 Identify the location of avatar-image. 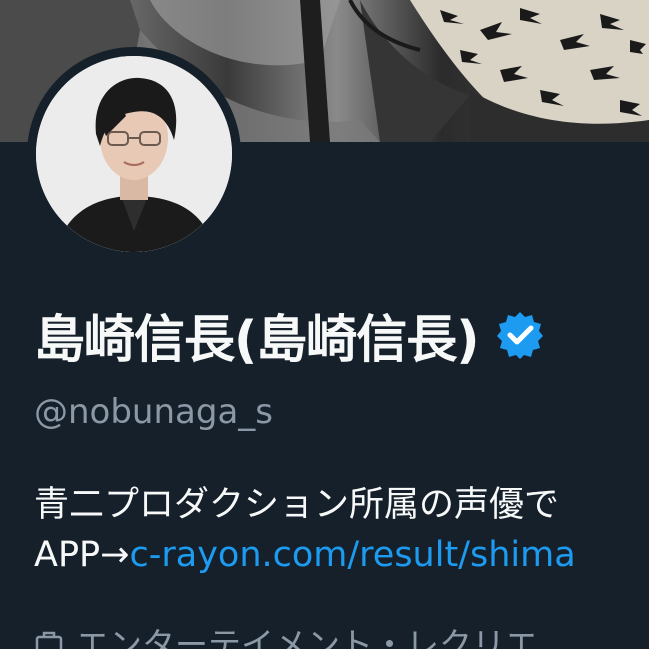
(134, 154).